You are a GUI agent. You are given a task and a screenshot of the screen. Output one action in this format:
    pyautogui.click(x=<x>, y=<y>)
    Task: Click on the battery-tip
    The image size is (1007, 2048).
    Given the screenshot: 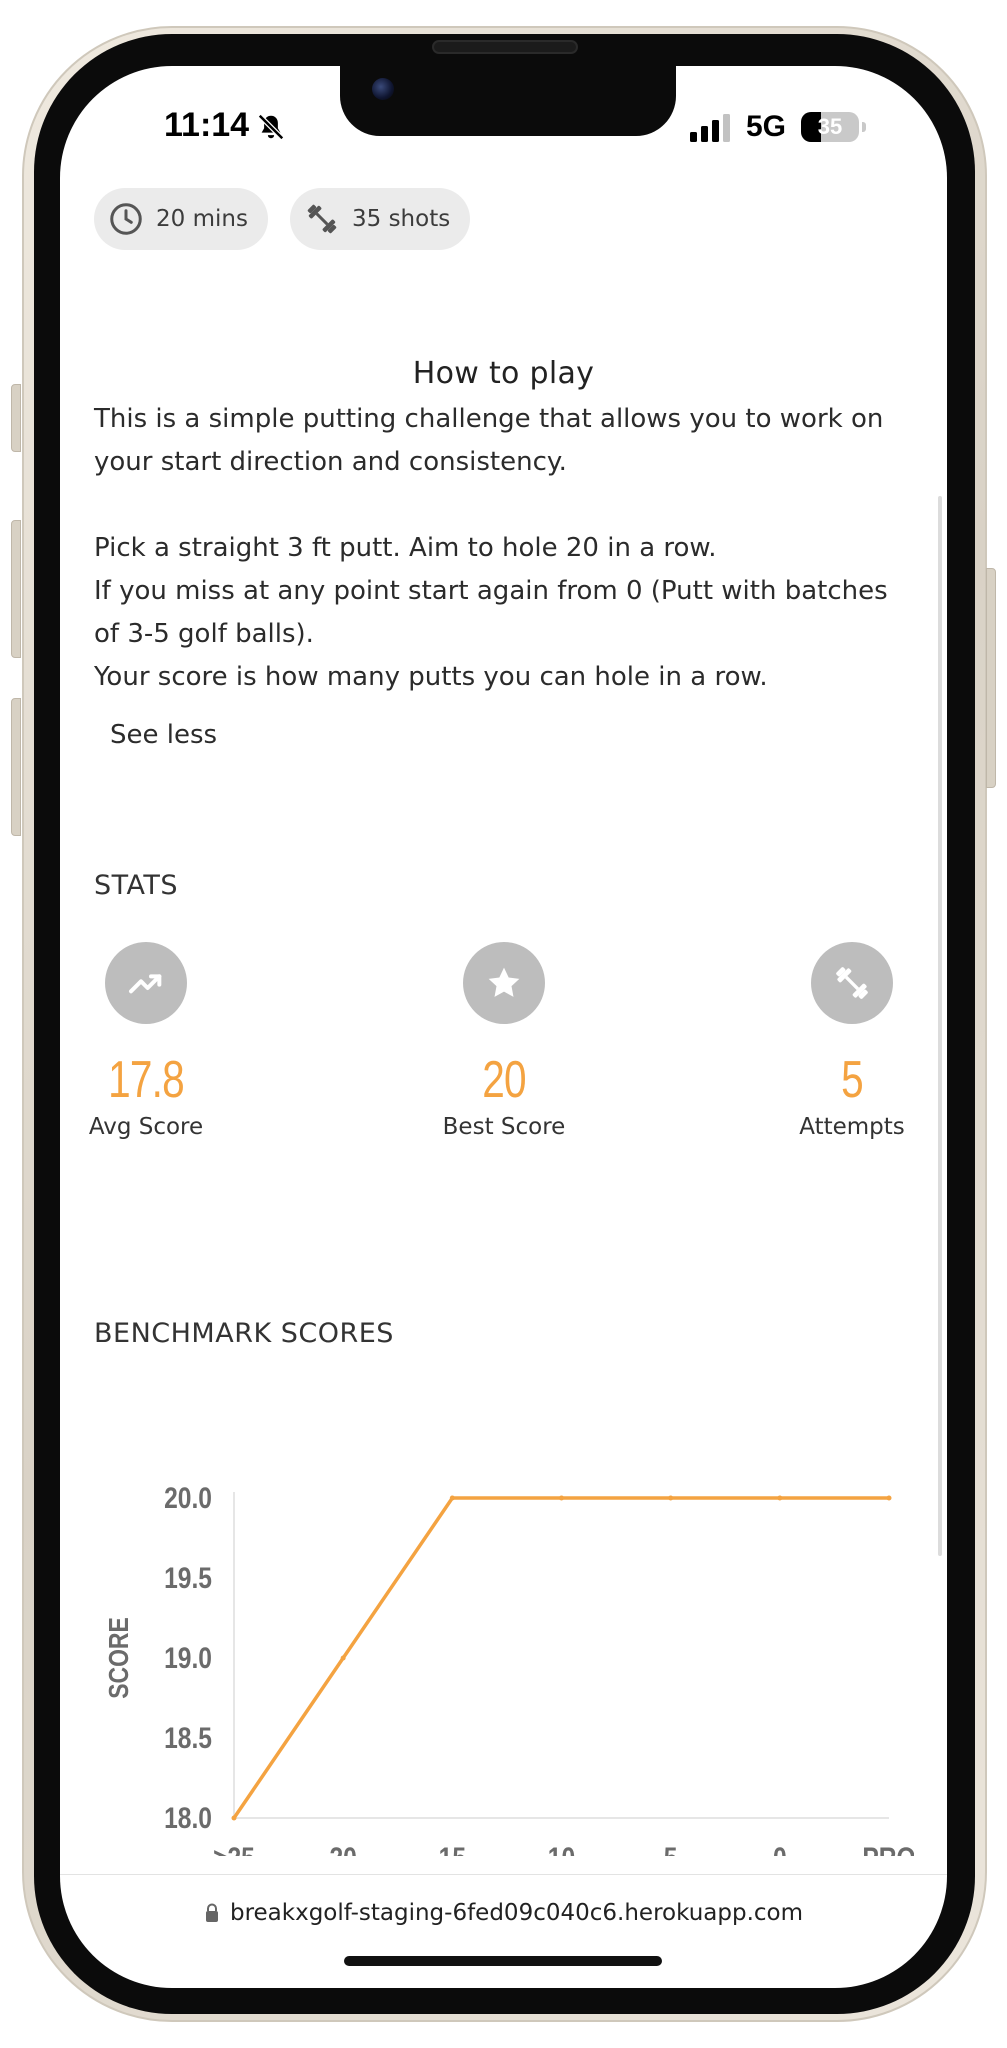 What is the action you would take?
    pyautogui.click(x=864, y=127)
    